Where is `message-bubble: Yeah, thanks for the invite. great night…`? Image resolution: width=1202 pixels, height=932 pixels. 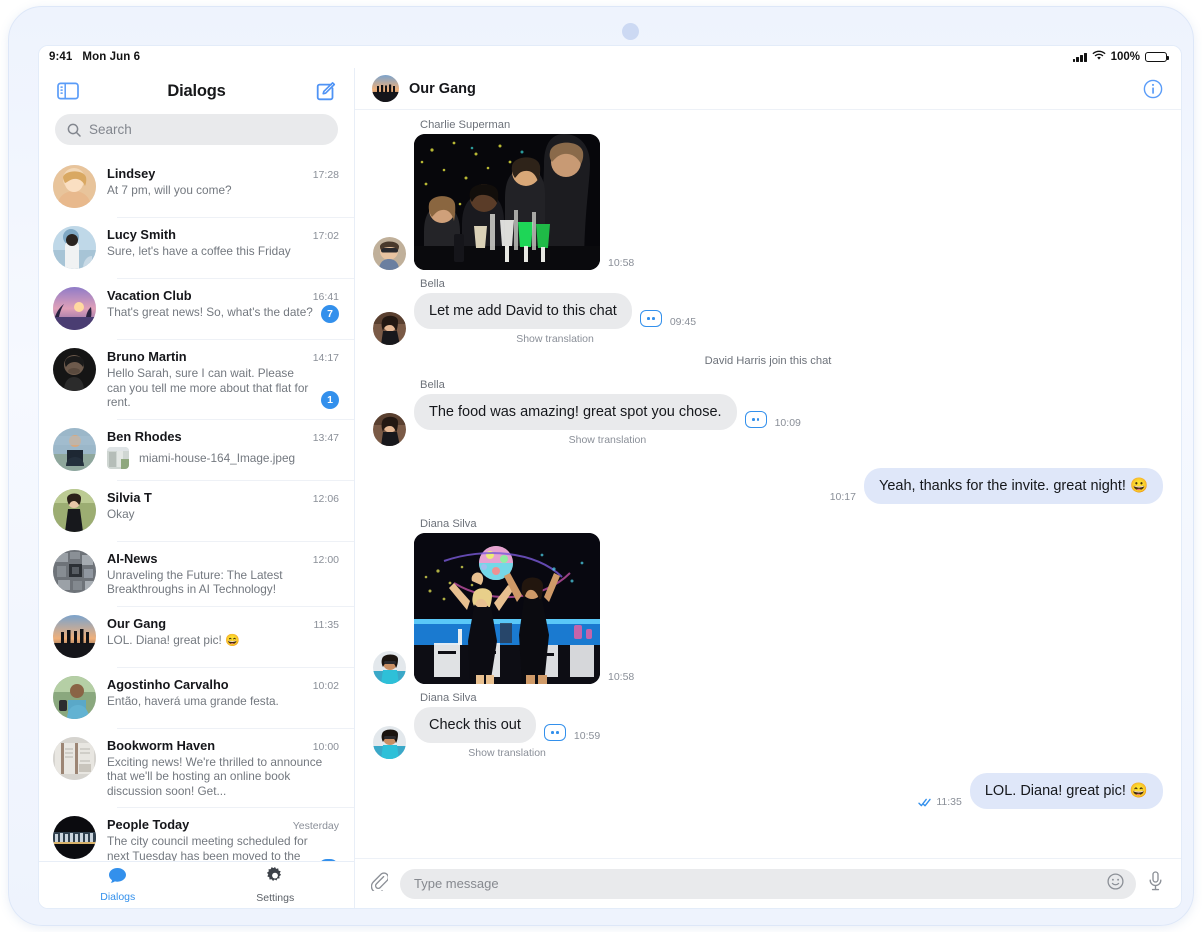
message-bubble: Yeah, thanks for the invite. great night… is located at coordinates (1013, 486).